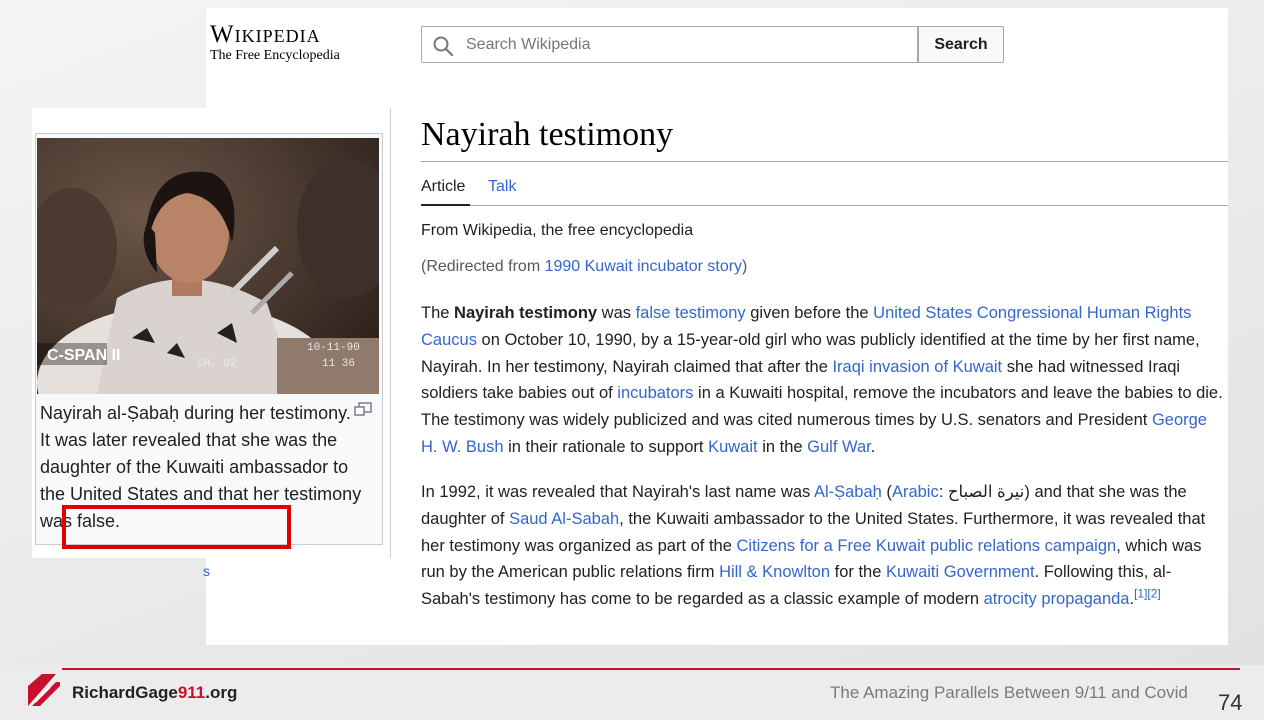  What do you see at coordinates (915, 492) in the screenshot?
I see `article-link: Arabic` at bounding box center [915, 492].